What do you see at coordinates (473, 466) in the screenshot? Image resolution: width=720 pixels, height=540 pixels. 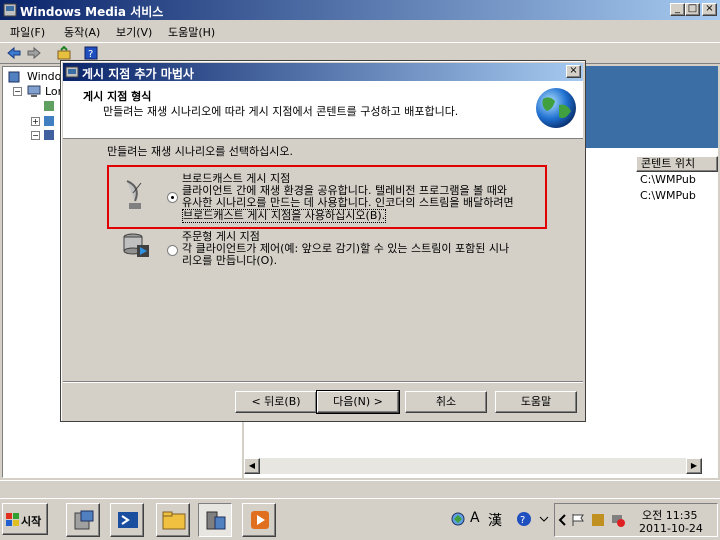 I see `horizontal-scrollbar` at bounding box center [473, 466].